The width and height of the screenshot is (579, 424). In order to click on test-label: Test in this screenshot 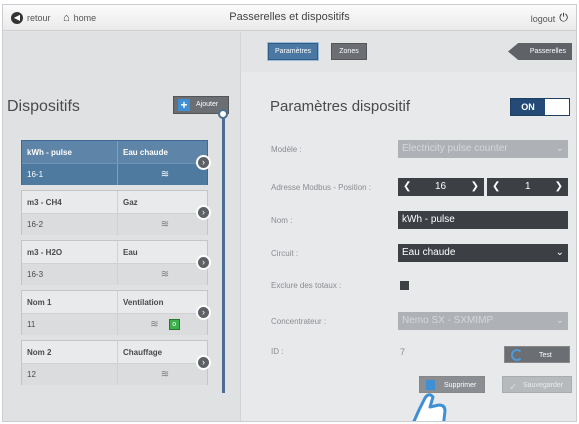, I will do `click(545, 355)`.